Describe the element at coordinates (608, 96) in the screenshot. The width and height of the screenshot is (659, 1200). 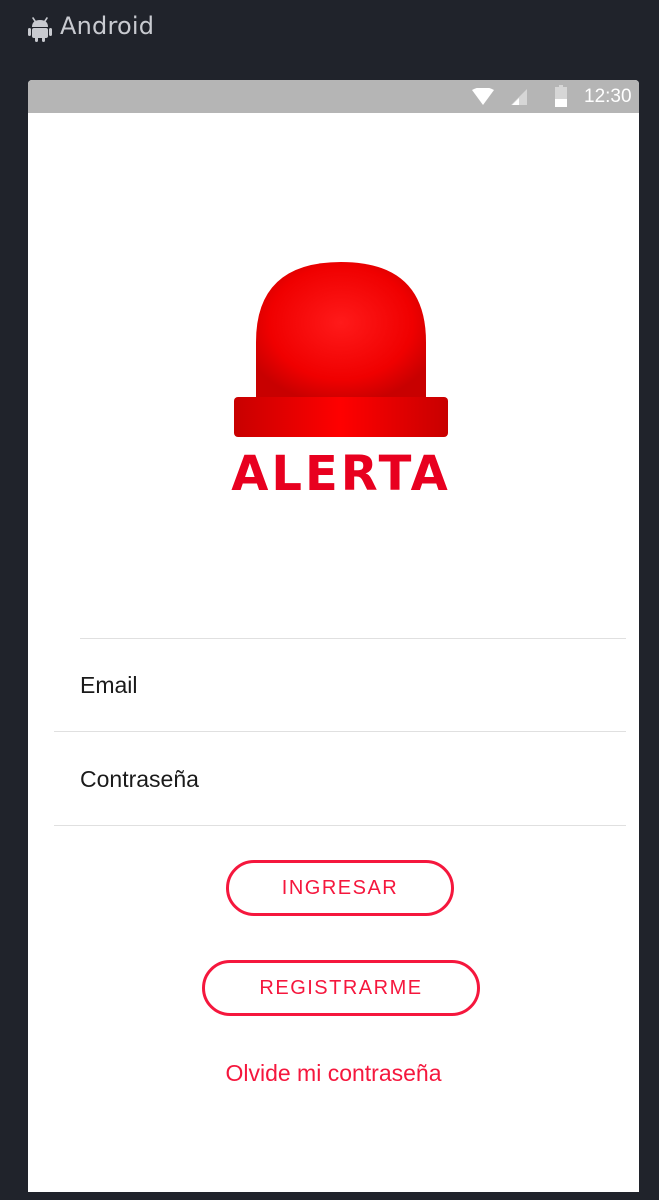
I see `status-time: 12:30` at that location.